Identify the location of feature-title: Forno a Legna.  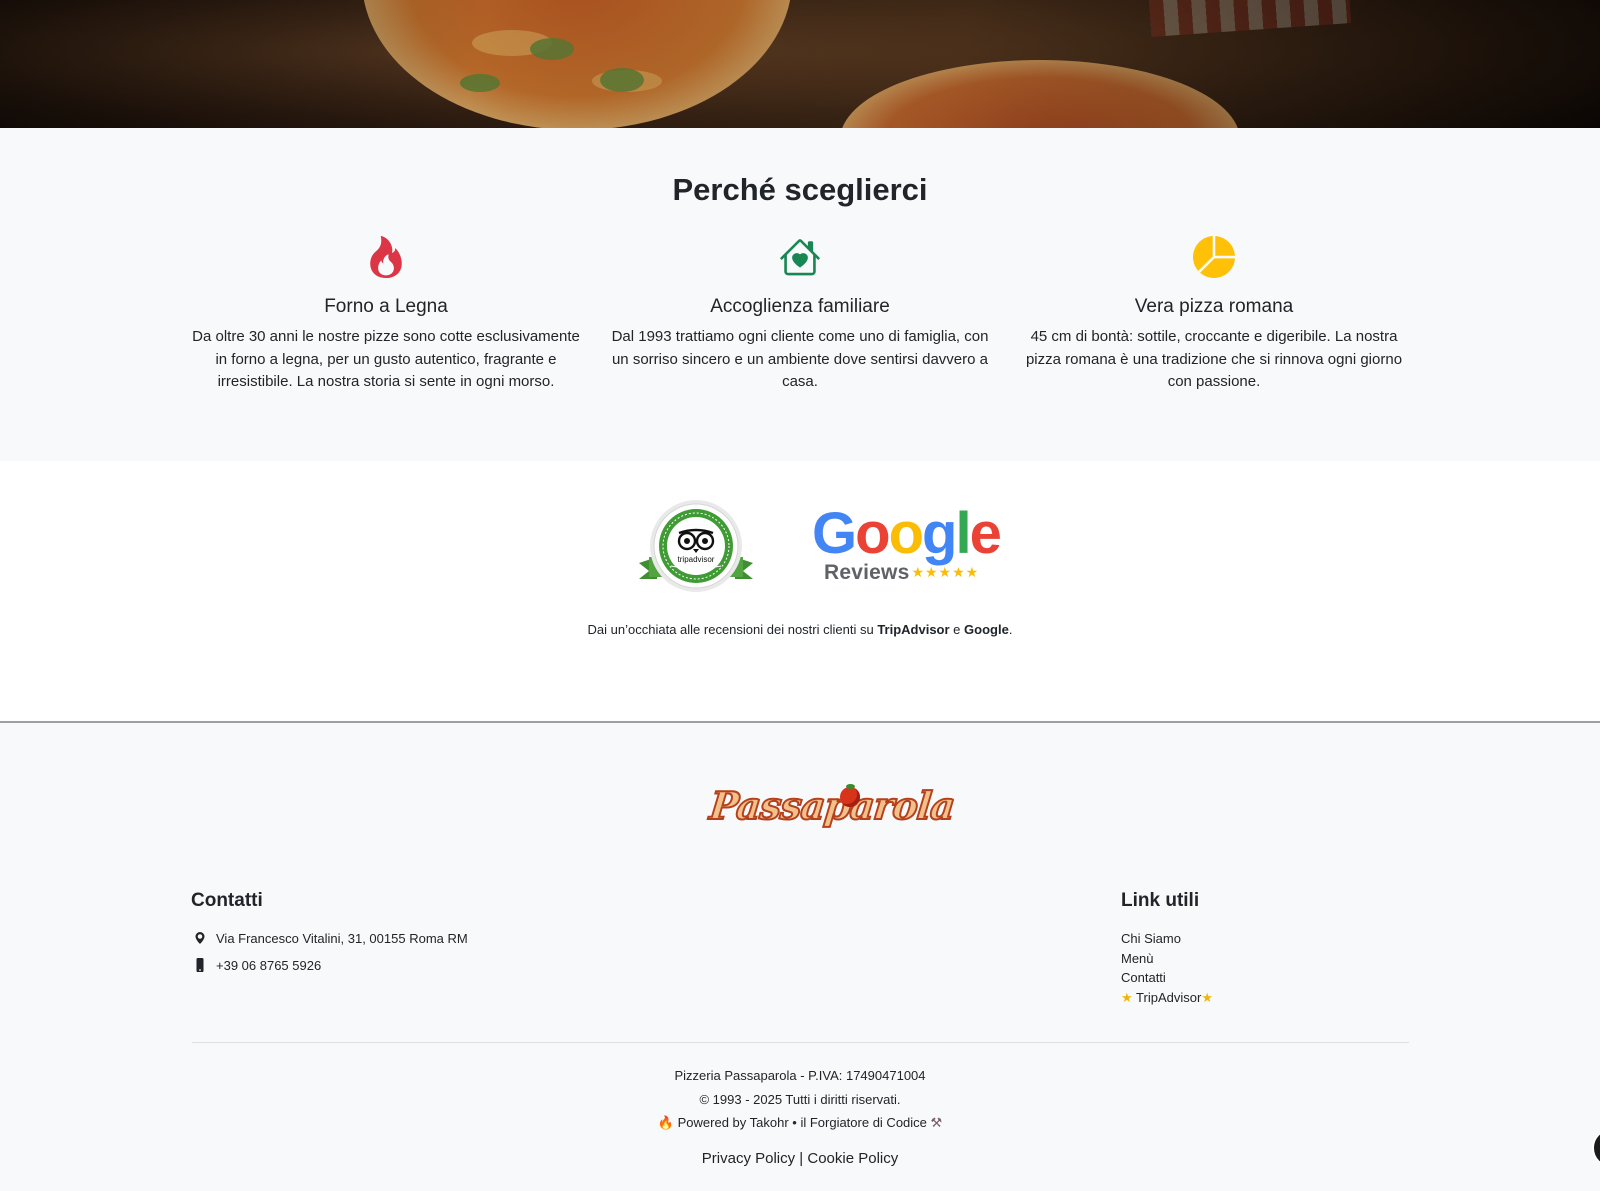
(386, 306).